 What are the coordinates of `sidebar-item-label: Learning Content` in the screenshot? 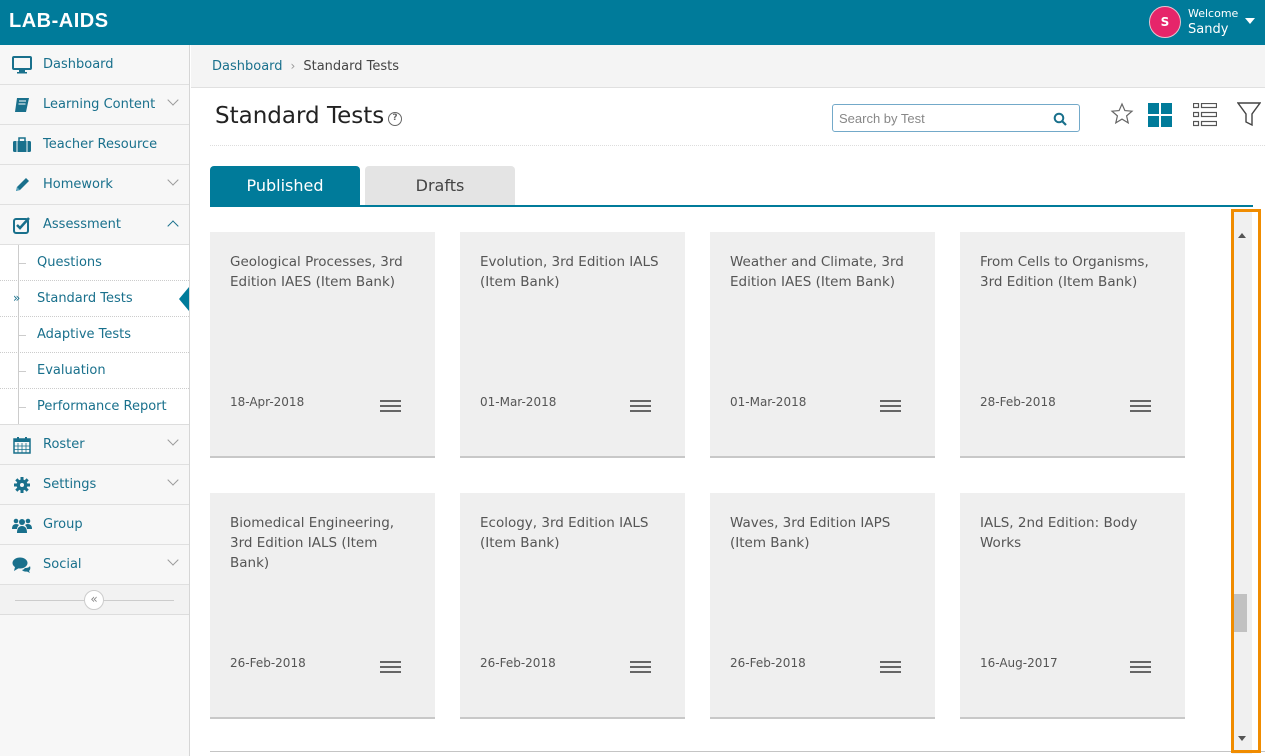 It's located at (99, 104).